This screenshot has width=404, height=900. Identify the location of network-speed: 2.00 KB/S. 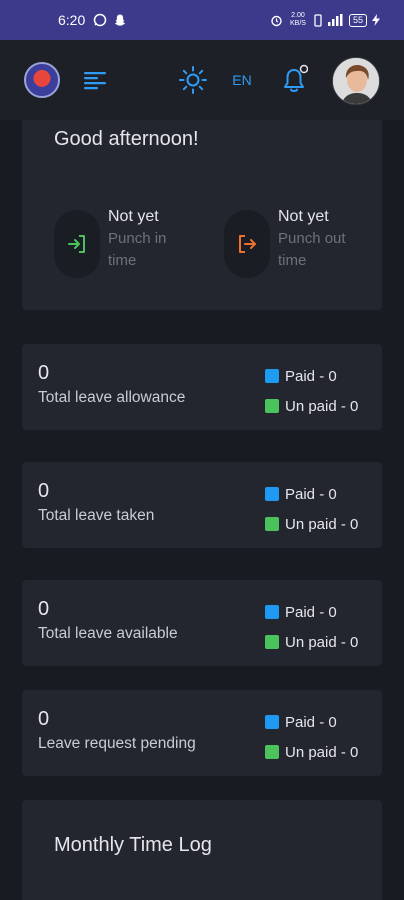
(298, 19).